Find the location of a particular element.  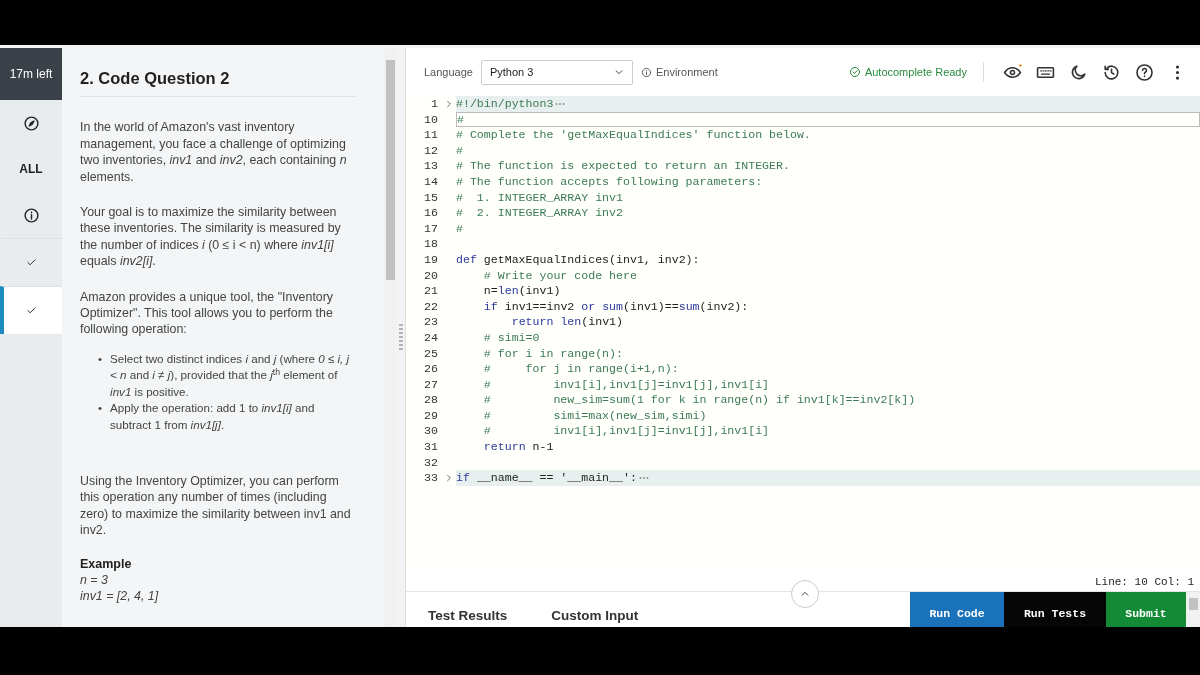

line-number: 16 is located at coordinates (431, 213).